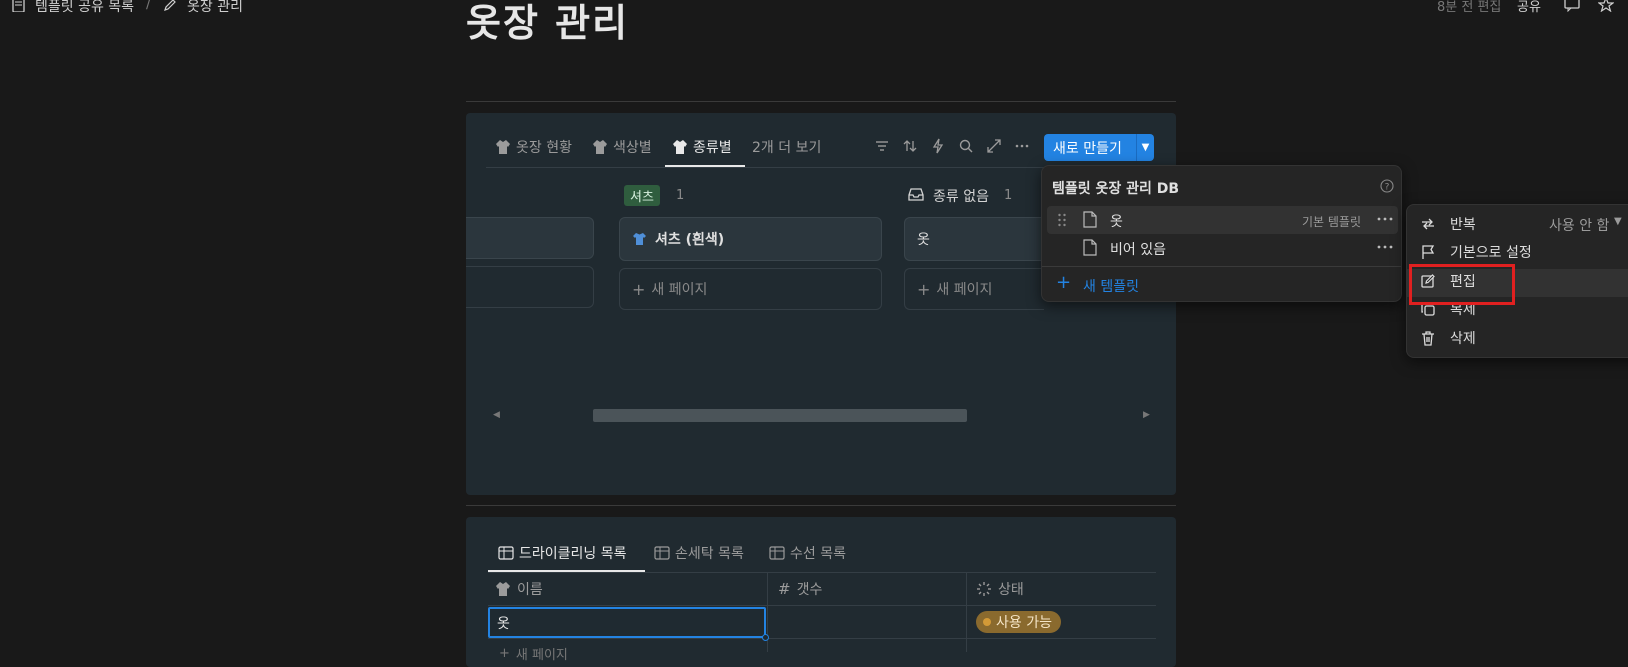  I want to click on column-label: 갯수, so click(809, 590).